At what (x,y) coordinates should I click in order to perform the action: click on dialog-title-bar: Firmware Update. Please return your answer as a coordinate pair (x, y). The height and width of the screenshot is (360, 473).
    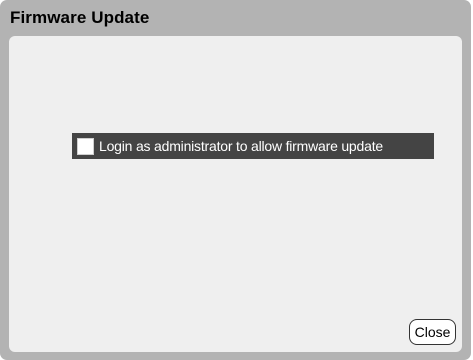
    Looking at the image, I should click on (235, 17).